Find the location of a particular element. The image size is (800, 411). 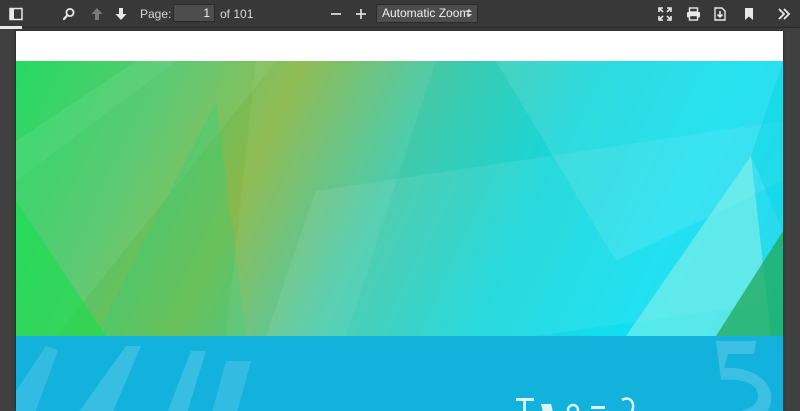

previous-page-button is located at coordinates (97, 14).